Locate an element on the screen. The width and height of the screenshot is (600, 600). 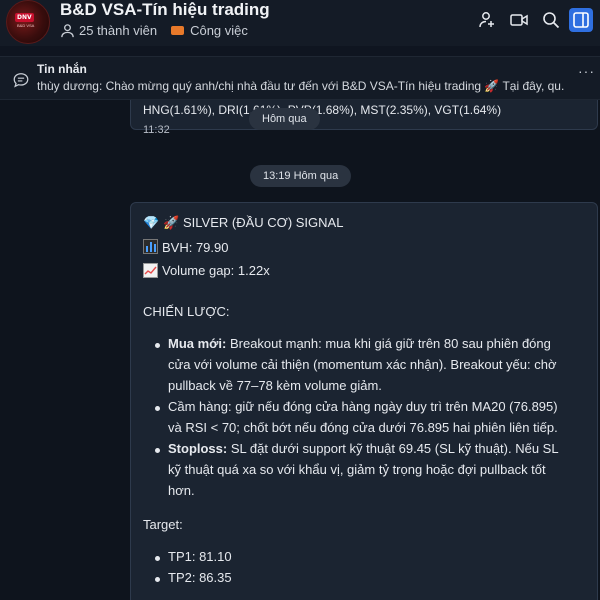
target-2: TP2: 86.35 is located at coordinates (200, 577).